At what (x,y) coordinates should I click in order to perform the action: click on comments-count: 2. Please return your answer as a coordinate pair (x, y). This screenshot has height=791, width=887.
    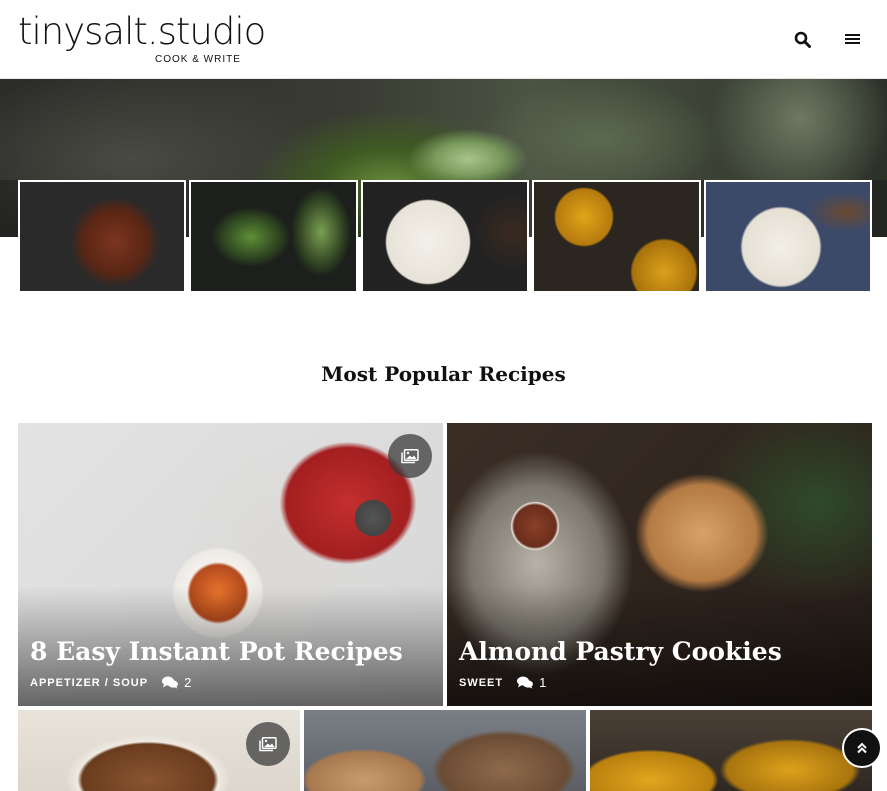
    Looking at the image, I should click on (176, 682).